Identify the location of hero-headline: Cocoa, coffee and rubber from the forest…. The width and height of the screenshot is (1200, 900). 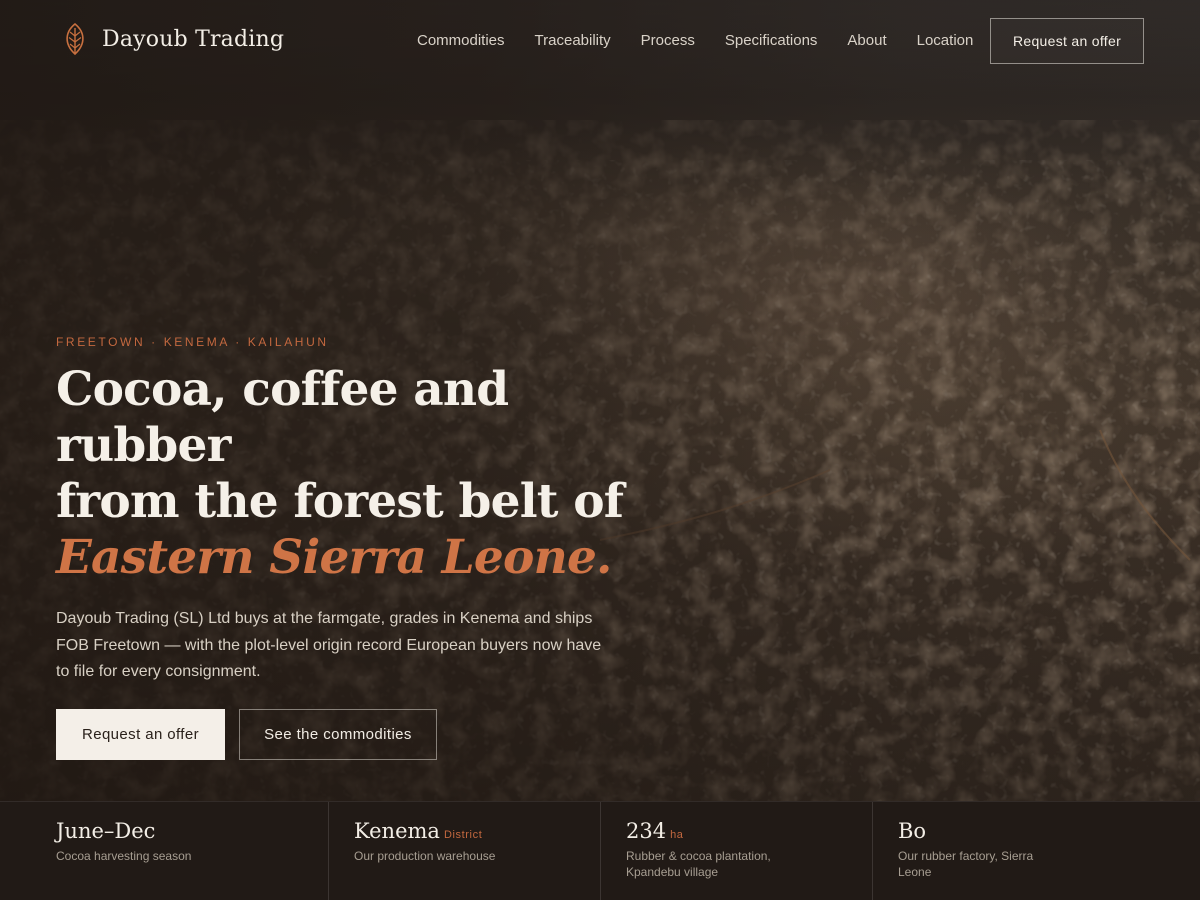
(366, 474).